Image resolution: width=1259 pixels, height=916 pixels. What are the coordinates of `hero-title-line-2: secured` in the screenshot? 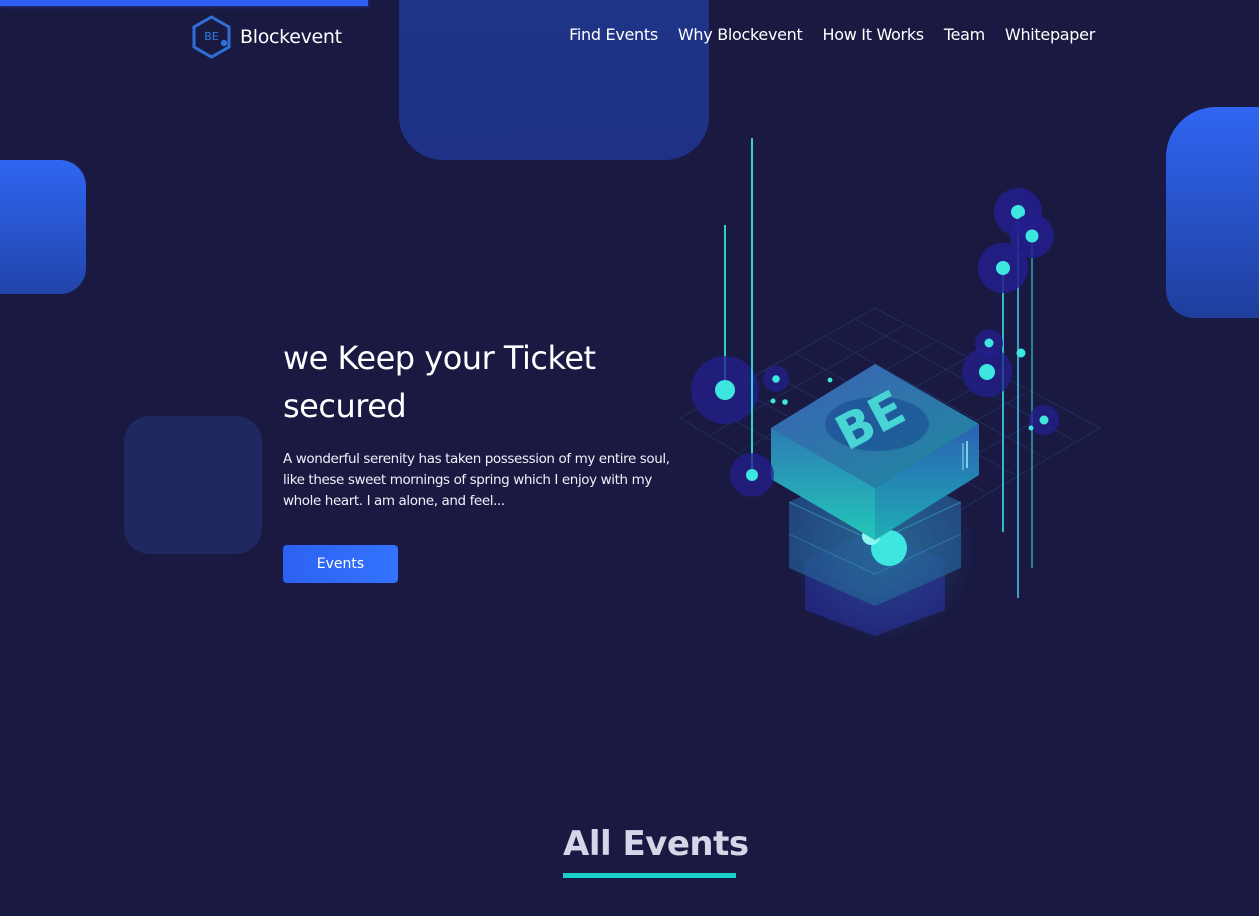 It's located at (345, 406).